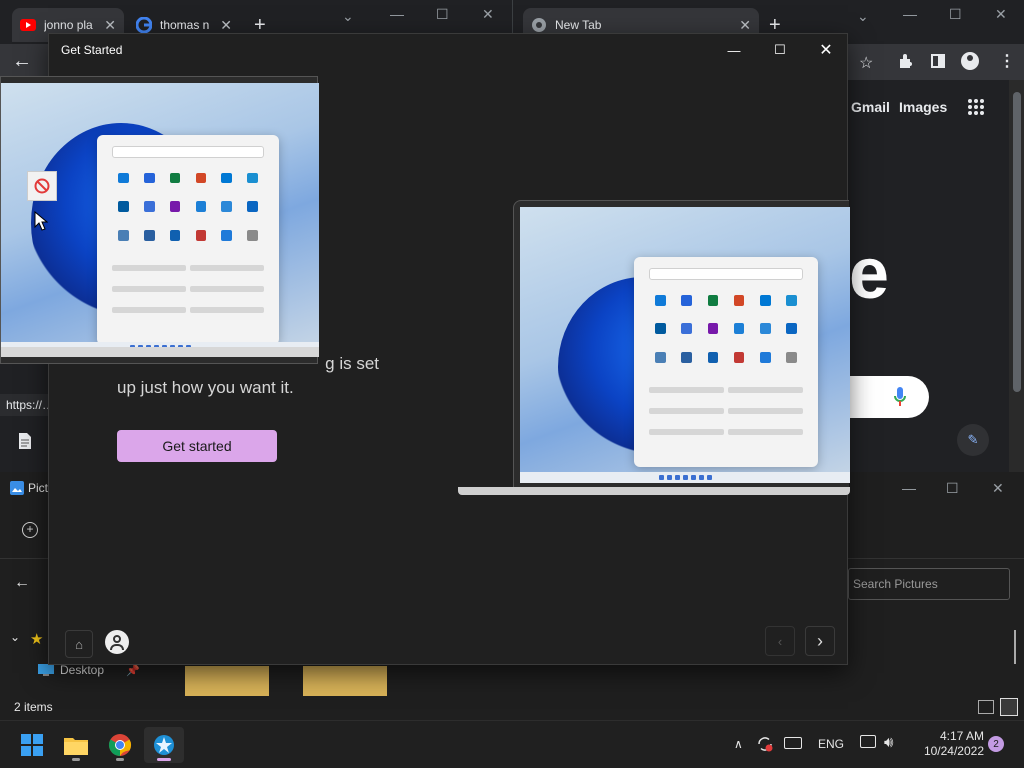 This screenshot has width=1024, height=768. Describe the element at coordinates (869, 274) in the screenshot. I see `google-logo-fragment: e` at that location.